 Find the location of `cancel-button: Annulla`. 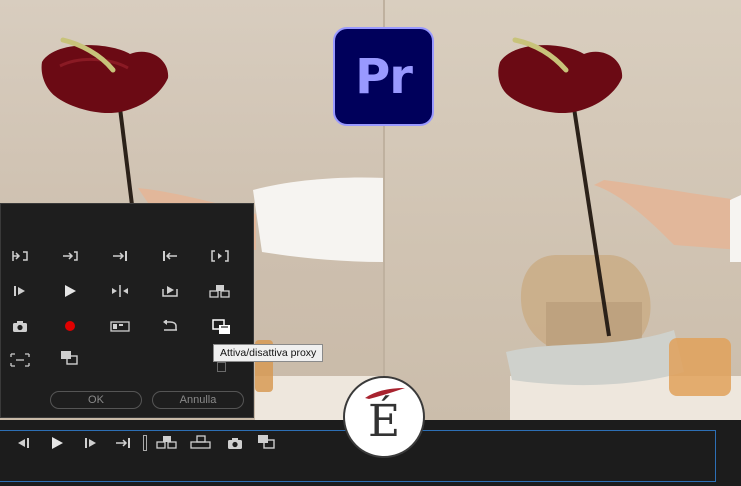

cancel-button: Annulla is located at coordinates (198, 400).